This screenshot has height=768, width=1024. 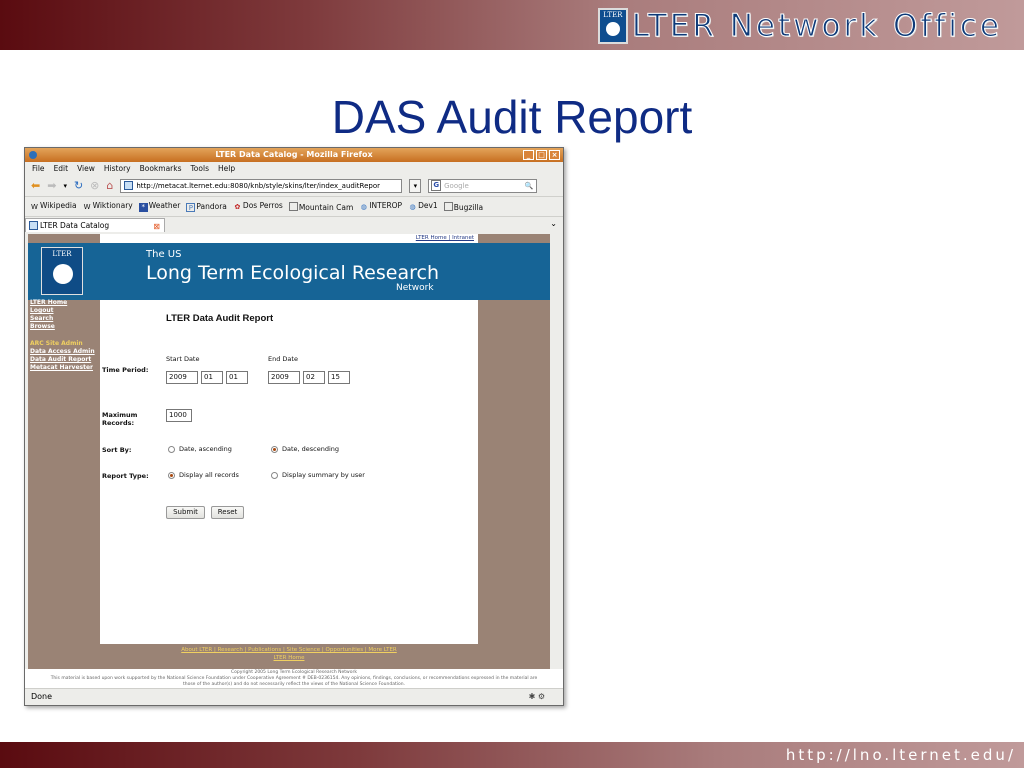 I want to click on weather-icon: *, so click(x=143, y=207).